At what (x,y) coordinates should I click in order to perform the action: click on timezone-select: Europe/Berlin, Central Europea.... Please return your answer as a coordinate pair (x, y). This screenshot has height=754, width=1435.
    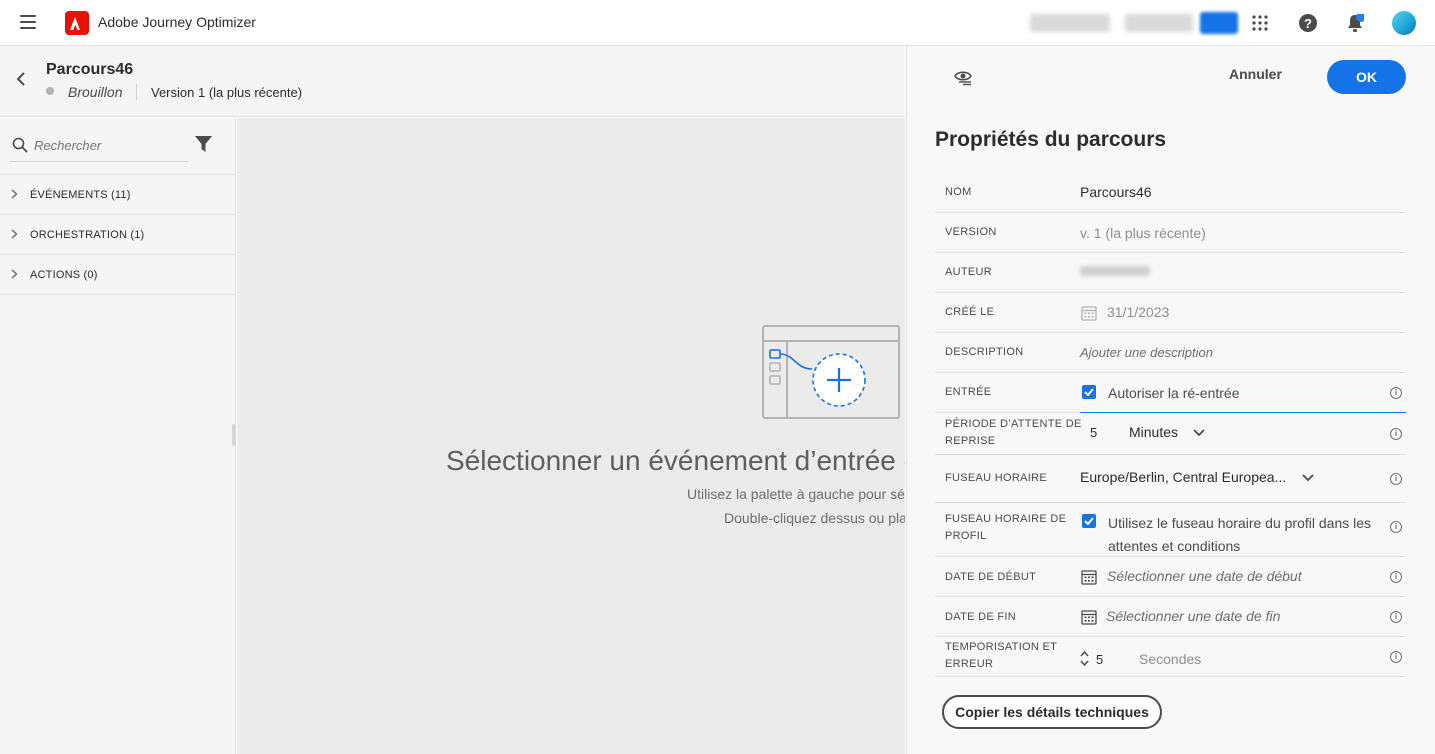
    Looking at the image, I should click on (1183, 477).